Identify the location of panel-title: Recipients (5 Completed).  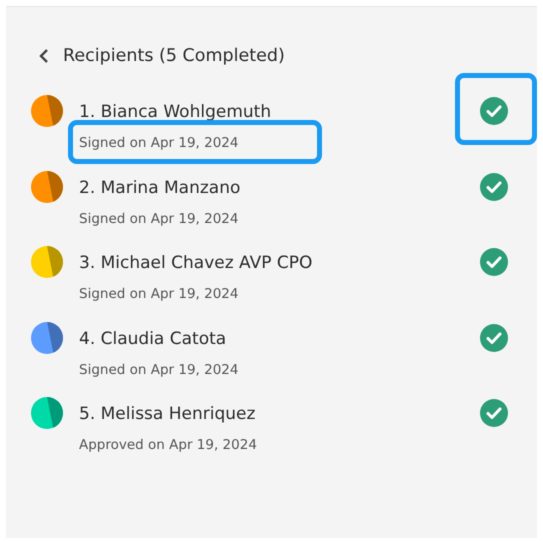
(174, 56).